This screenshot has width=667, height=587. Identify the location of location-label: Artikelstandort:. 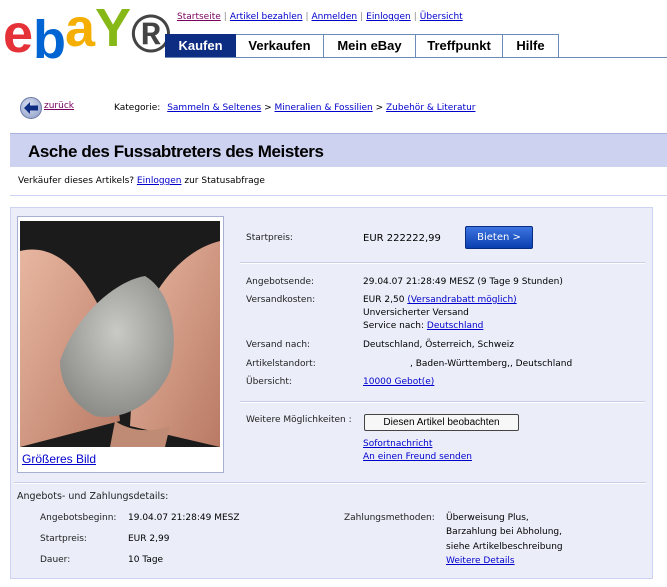
(281, 364).